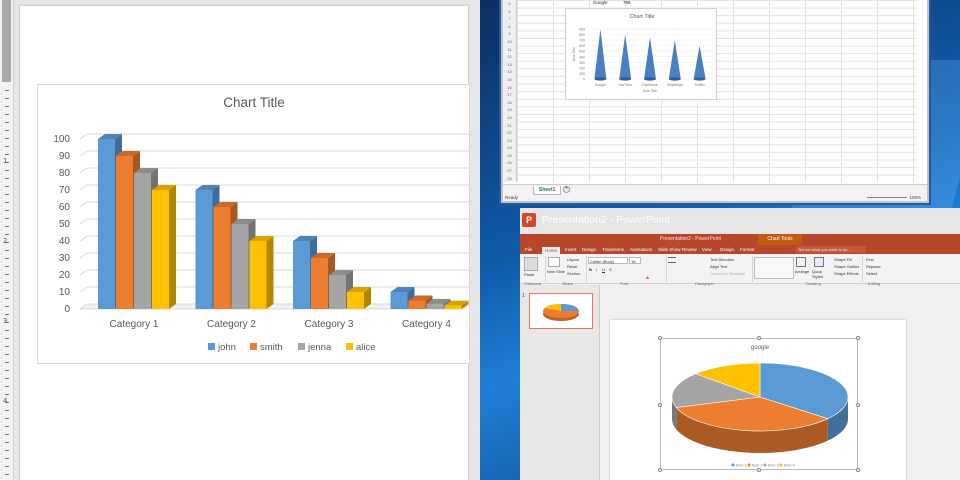 This screenshot has height=480, width=960. Describe the element at coordinates (873, 266) in the screenshot. I see `replace-button: Replace` at that location.